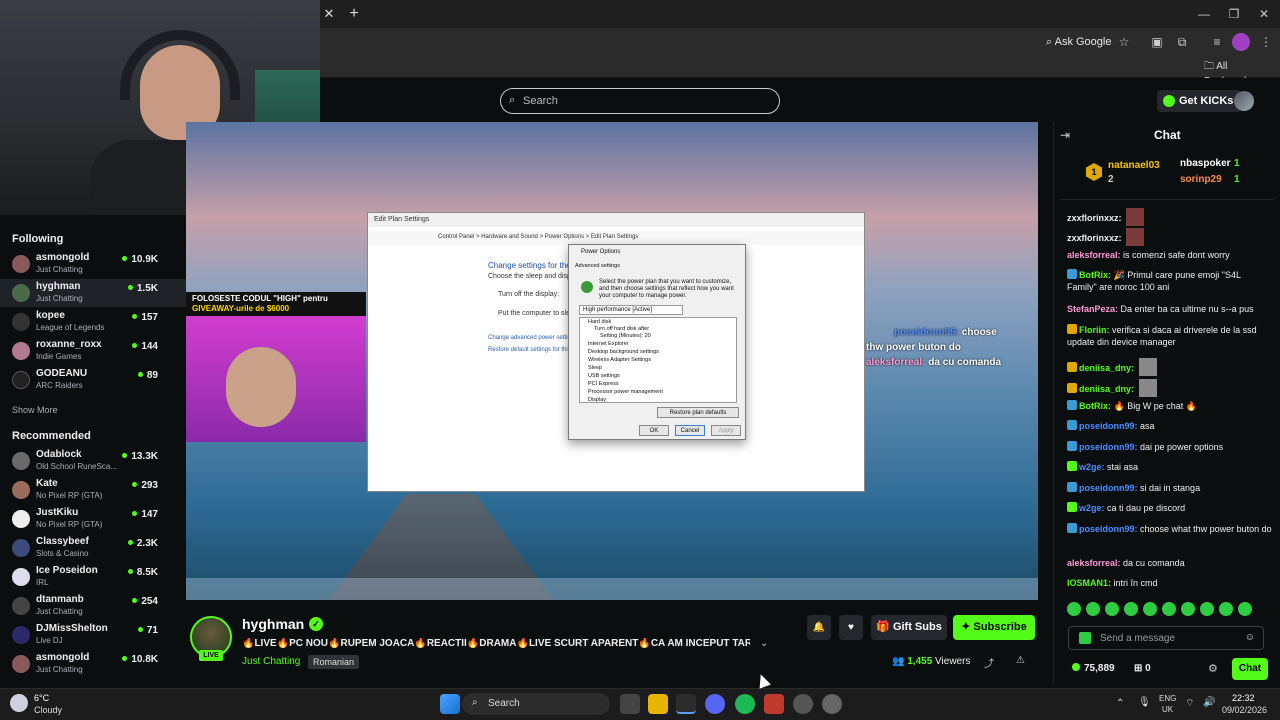 Image resolution: width=1280 pixels, height=720 pixels. What do you see at coordinates (21, 380) in the screenshot?
I see `avatar` at bounding box center [21, 380].